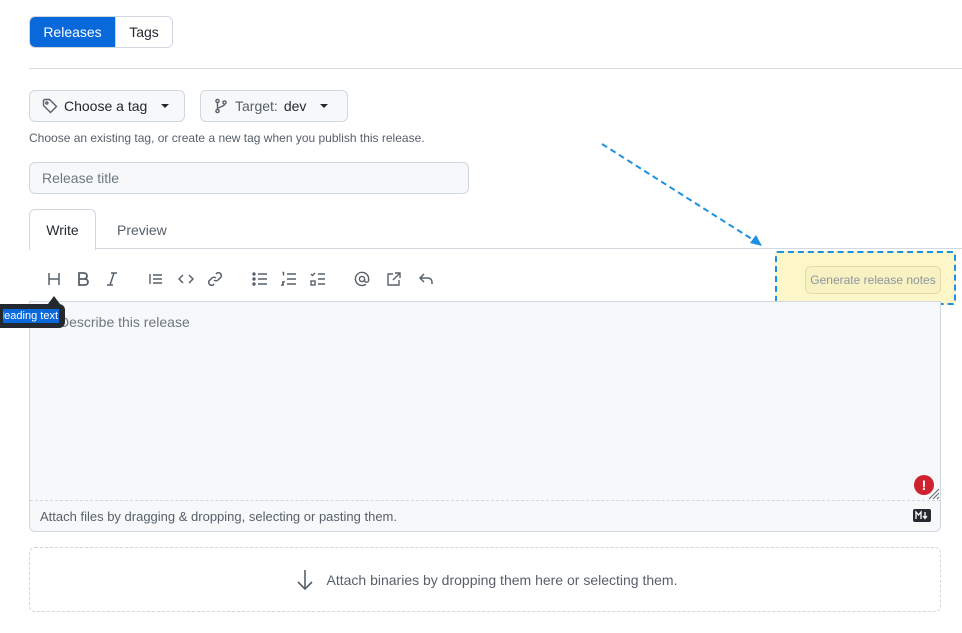 The width and height of the screenshot is (962, 633). I want to click on link-icon, so click(215, 279).